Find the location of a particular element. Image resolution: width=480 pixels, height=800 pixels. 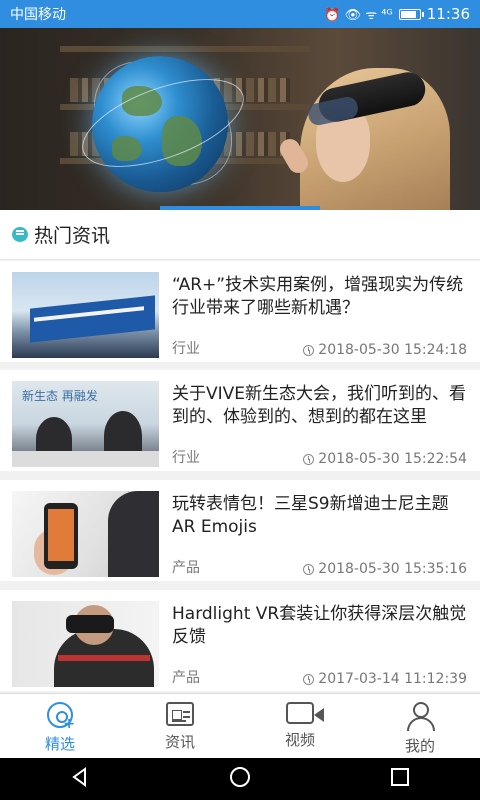

recent-apps-icon is located at coordinates (400, 777).